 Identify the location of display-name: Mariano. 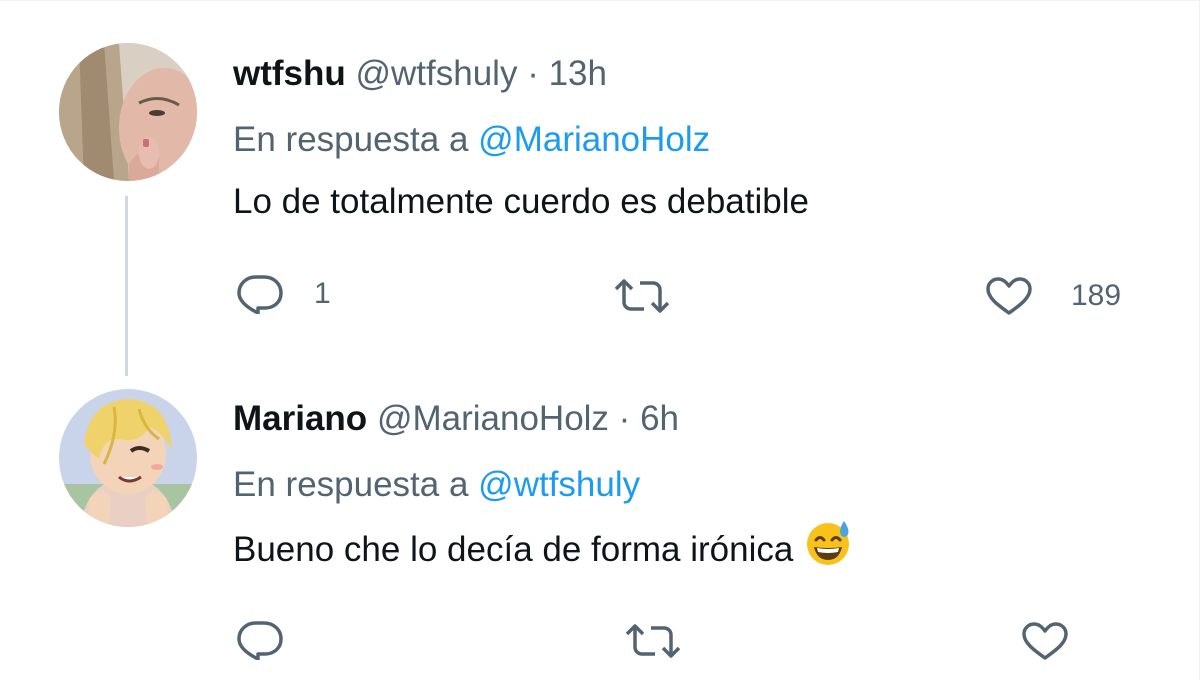
(300, 418).